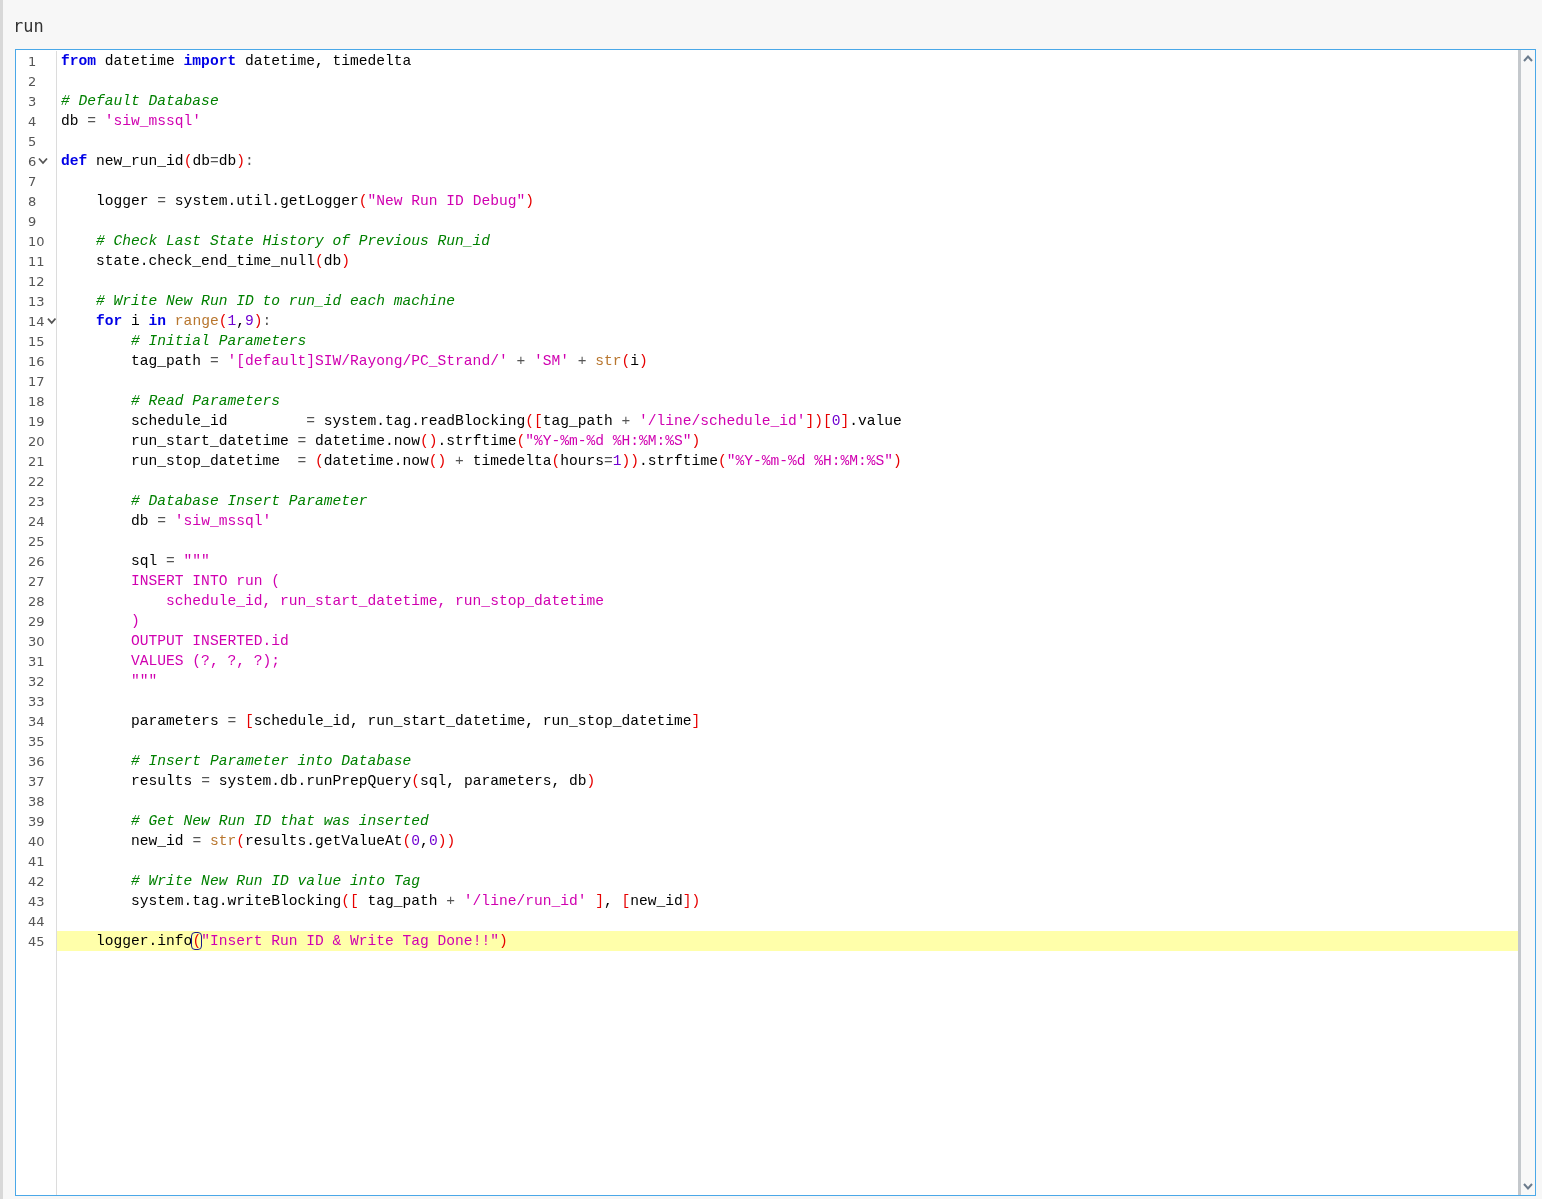 Image resolution: width=1542 pixels, height=1199 pixels. I want to click on code-line: # Default Database, so click(140, 101).